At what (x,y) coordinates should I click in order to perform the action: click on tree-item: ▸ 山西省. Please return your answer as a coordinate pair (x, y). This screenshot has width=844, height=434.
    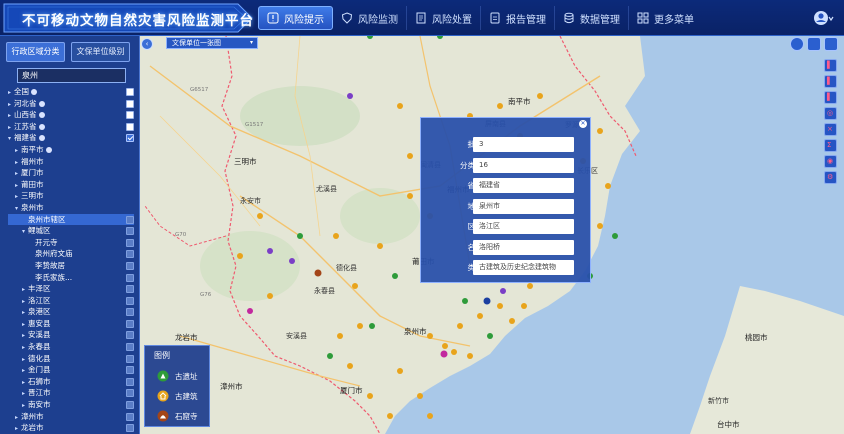
    Looking at the image, I should click on (71, 115).